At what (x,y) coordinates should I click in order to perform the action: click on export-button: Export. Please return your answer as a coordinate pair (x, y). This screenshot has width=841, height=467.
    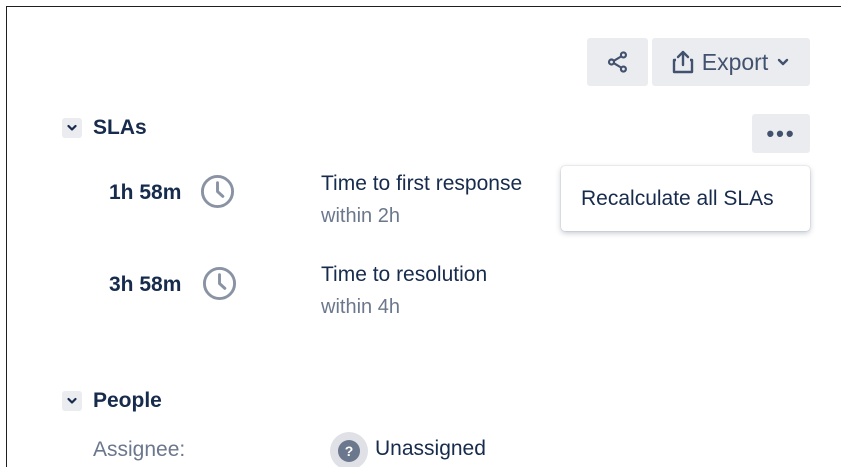
    Looking at the image, I should click on (731, 62).